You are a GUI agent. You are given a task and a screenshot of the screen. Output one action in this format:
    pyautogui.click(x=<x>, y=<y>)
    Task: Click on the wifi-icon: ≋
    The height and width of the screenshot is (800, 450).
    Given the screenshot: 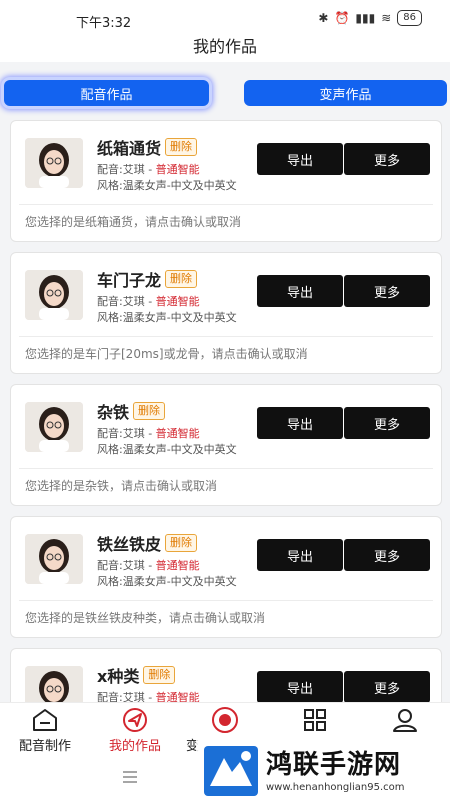 What is the action you would take?
    pyautogui.click(x=386, y=18)
    